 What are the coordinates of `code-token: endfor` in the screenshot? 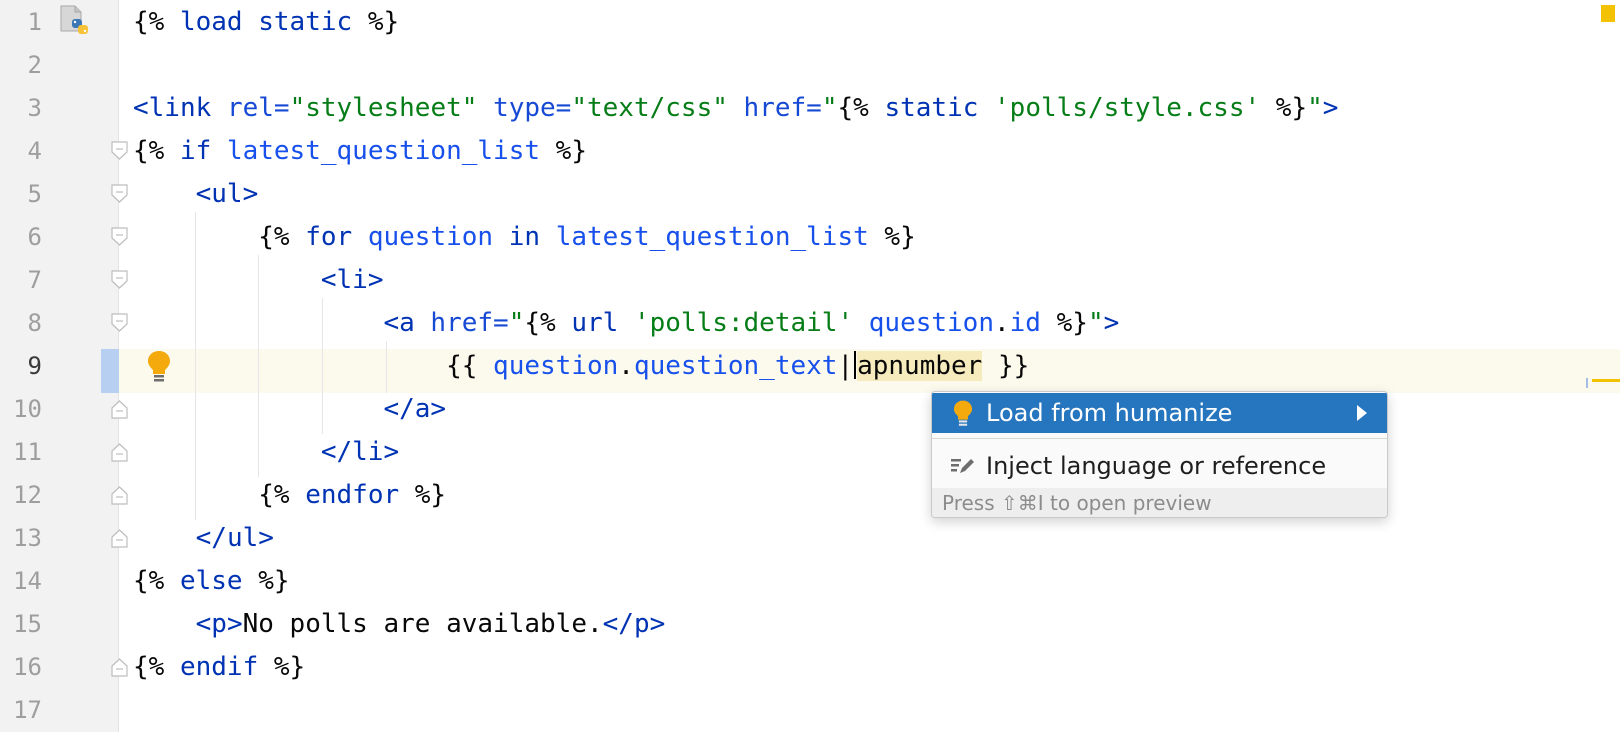 It's located at (352, 495).